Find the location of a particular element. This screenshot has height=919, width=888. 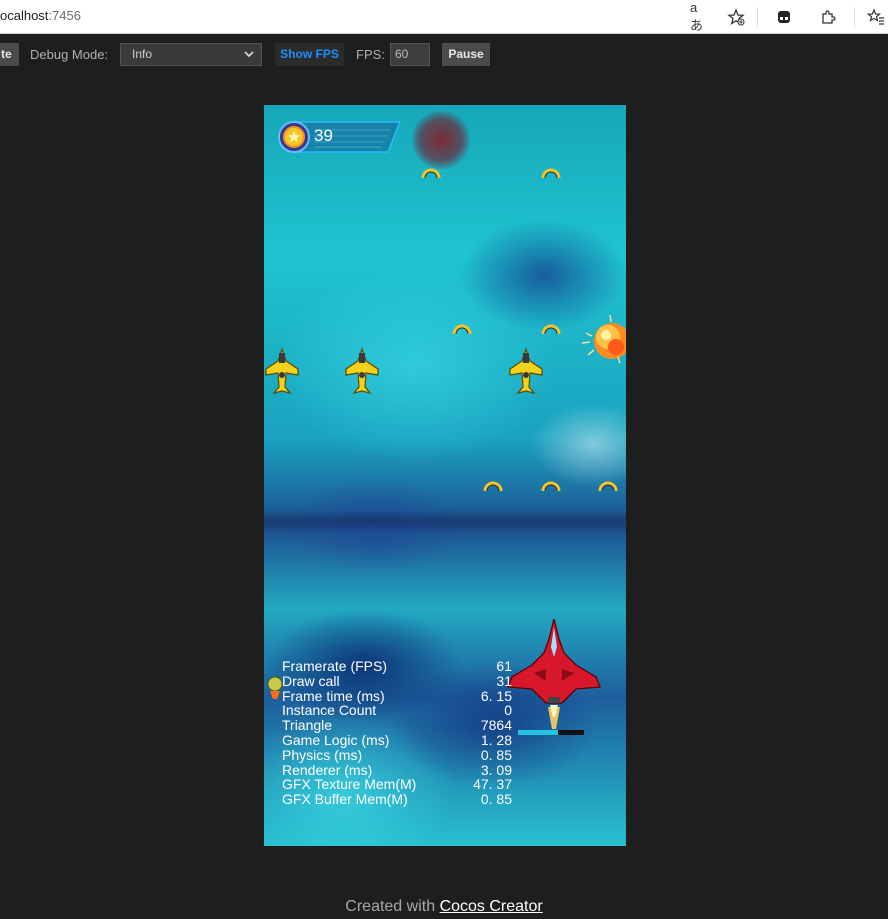

chevron-down-icon is located at coordinates (249, 58).